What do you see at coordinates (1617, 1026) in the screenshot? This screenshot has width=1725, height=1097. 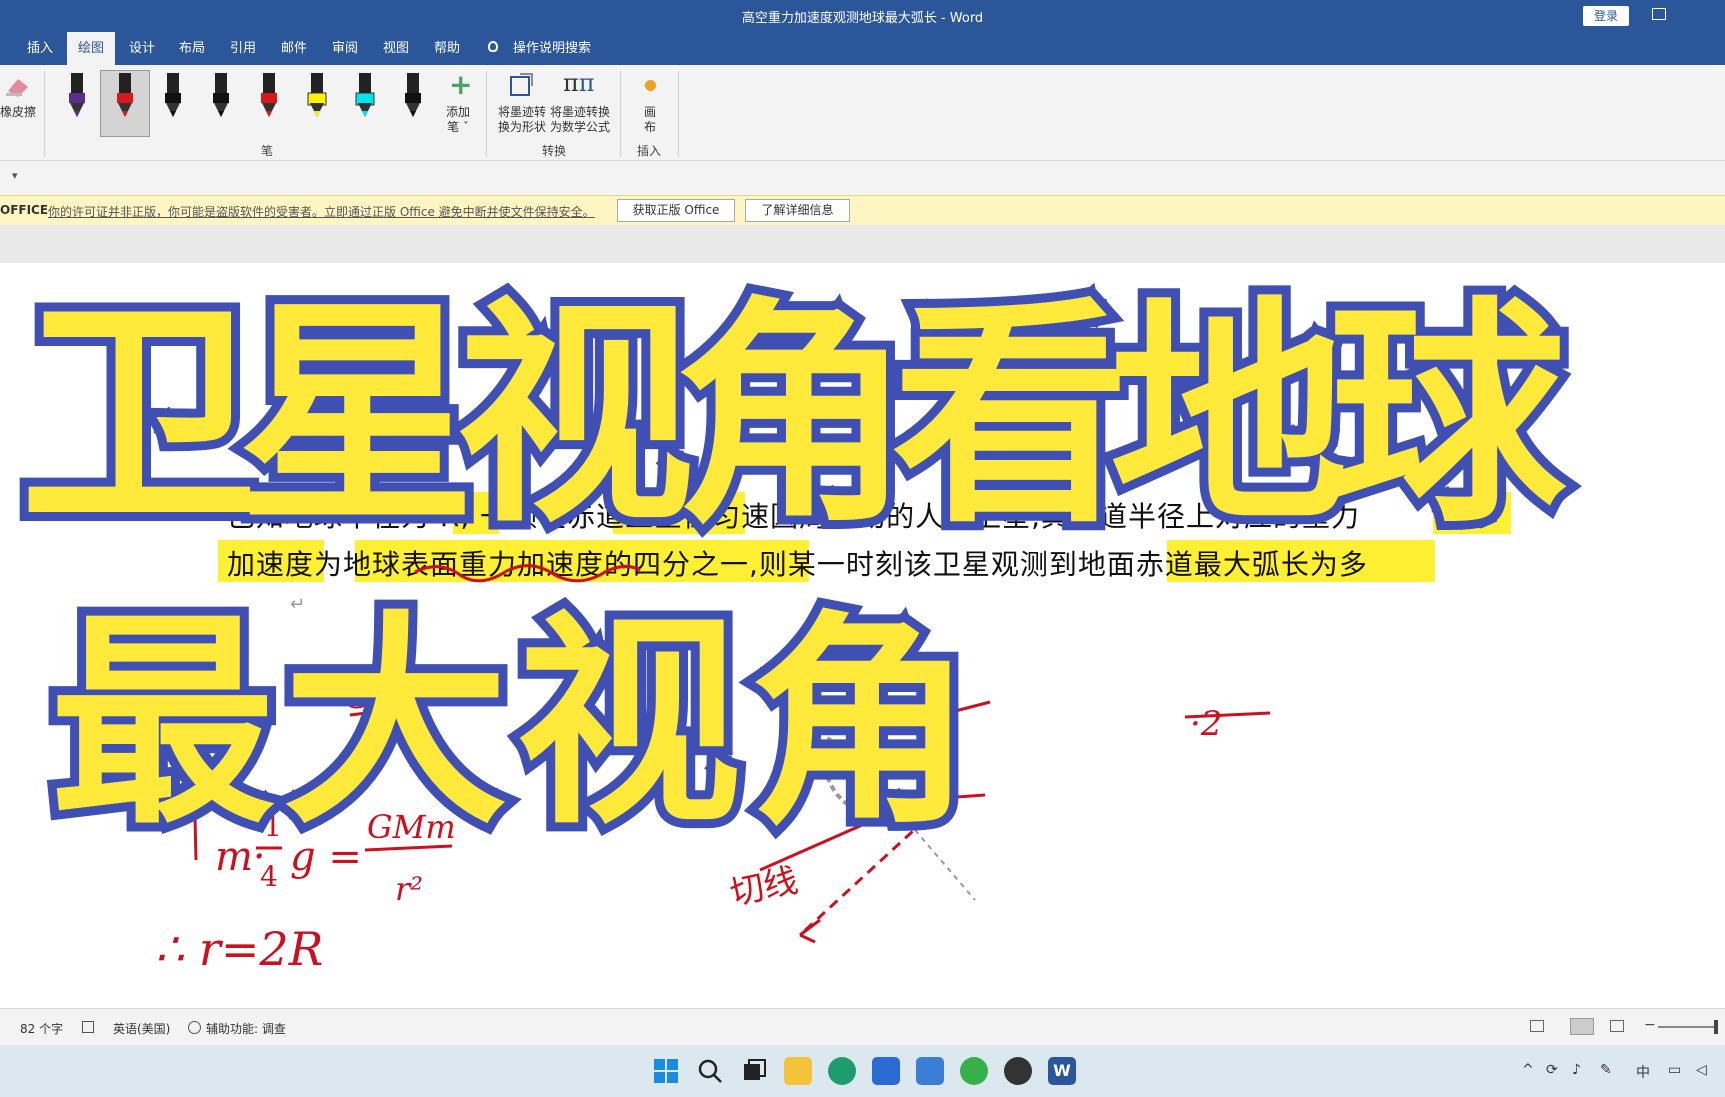 I see `web-layout-icon` at bounding box center [1617, 1026].